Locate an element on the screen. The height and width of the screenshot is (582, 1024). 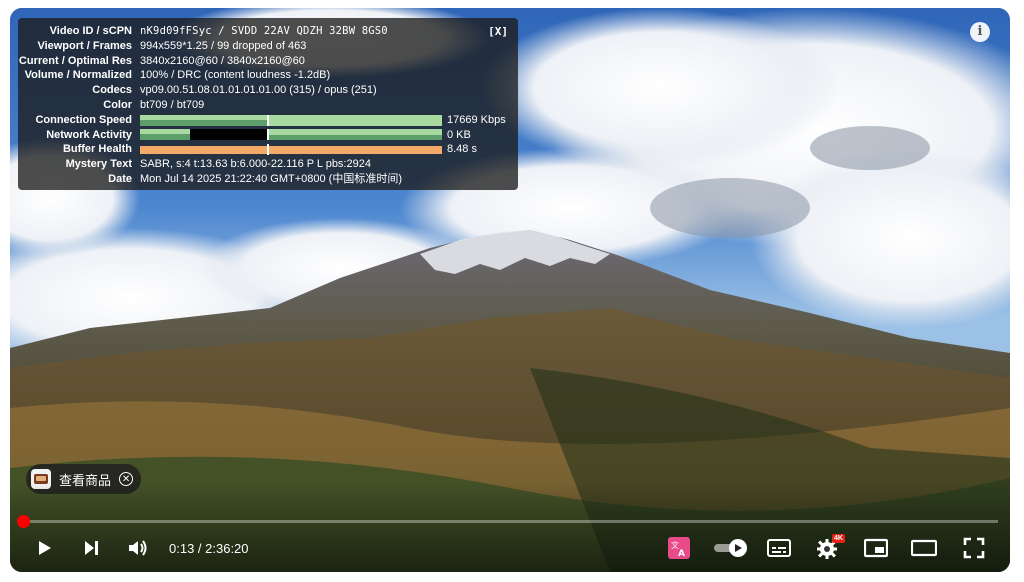
stat-row-buffer-health: Buffer Health 8.48 s is located at coordinates (268, 149).